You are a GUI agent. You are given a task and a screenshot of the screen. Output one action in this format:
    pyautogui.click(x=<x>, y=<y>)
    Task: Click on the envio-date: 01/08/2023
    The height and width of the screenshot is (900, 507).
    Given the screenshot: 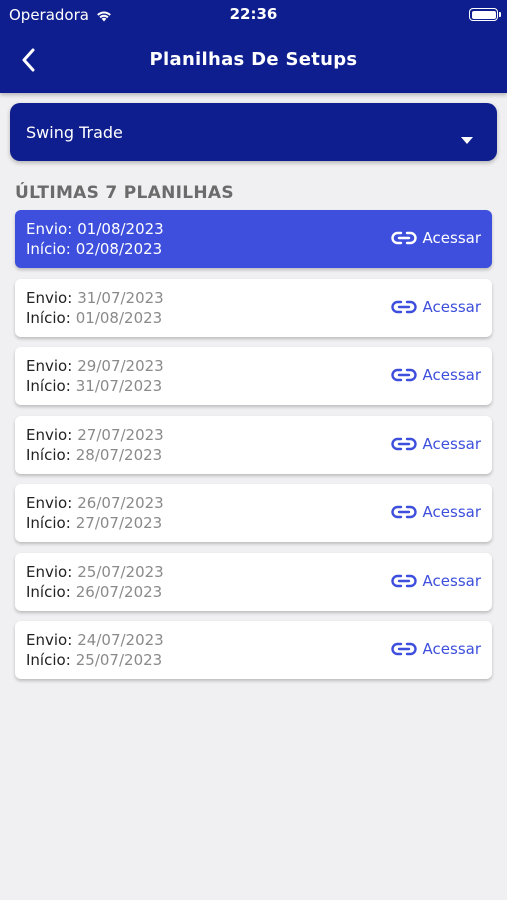 What is the action you would take?
    pyautogui.click(x=120, y=229)
    